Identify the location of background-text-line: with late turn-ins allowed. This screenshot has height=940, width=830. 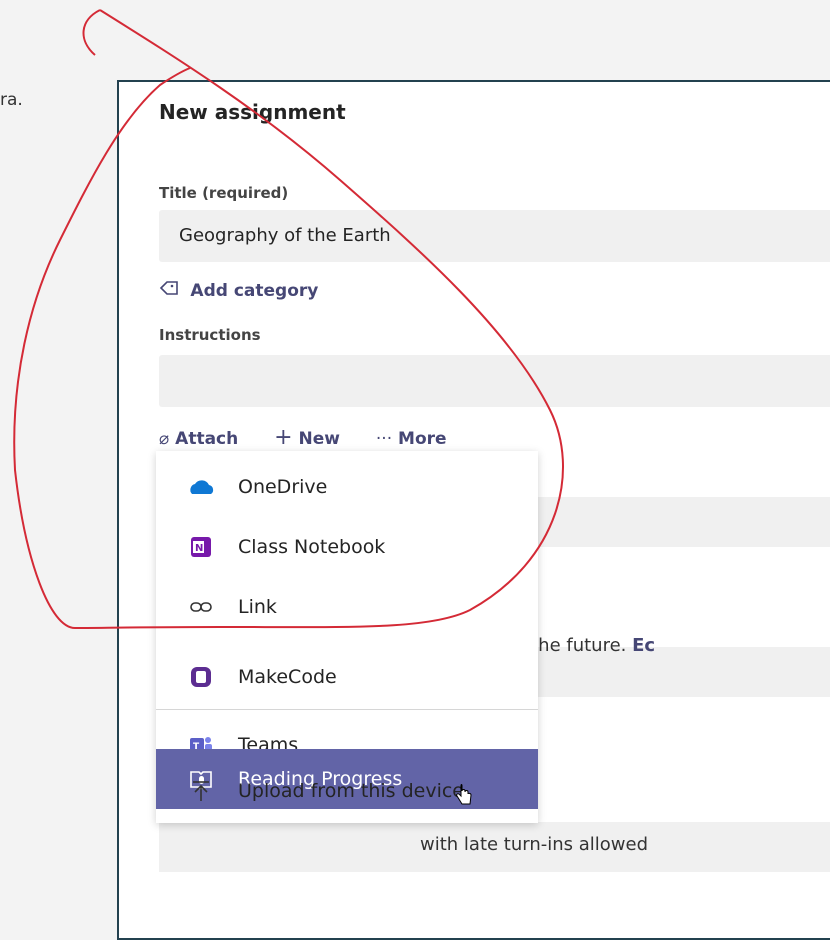
(534, 844).